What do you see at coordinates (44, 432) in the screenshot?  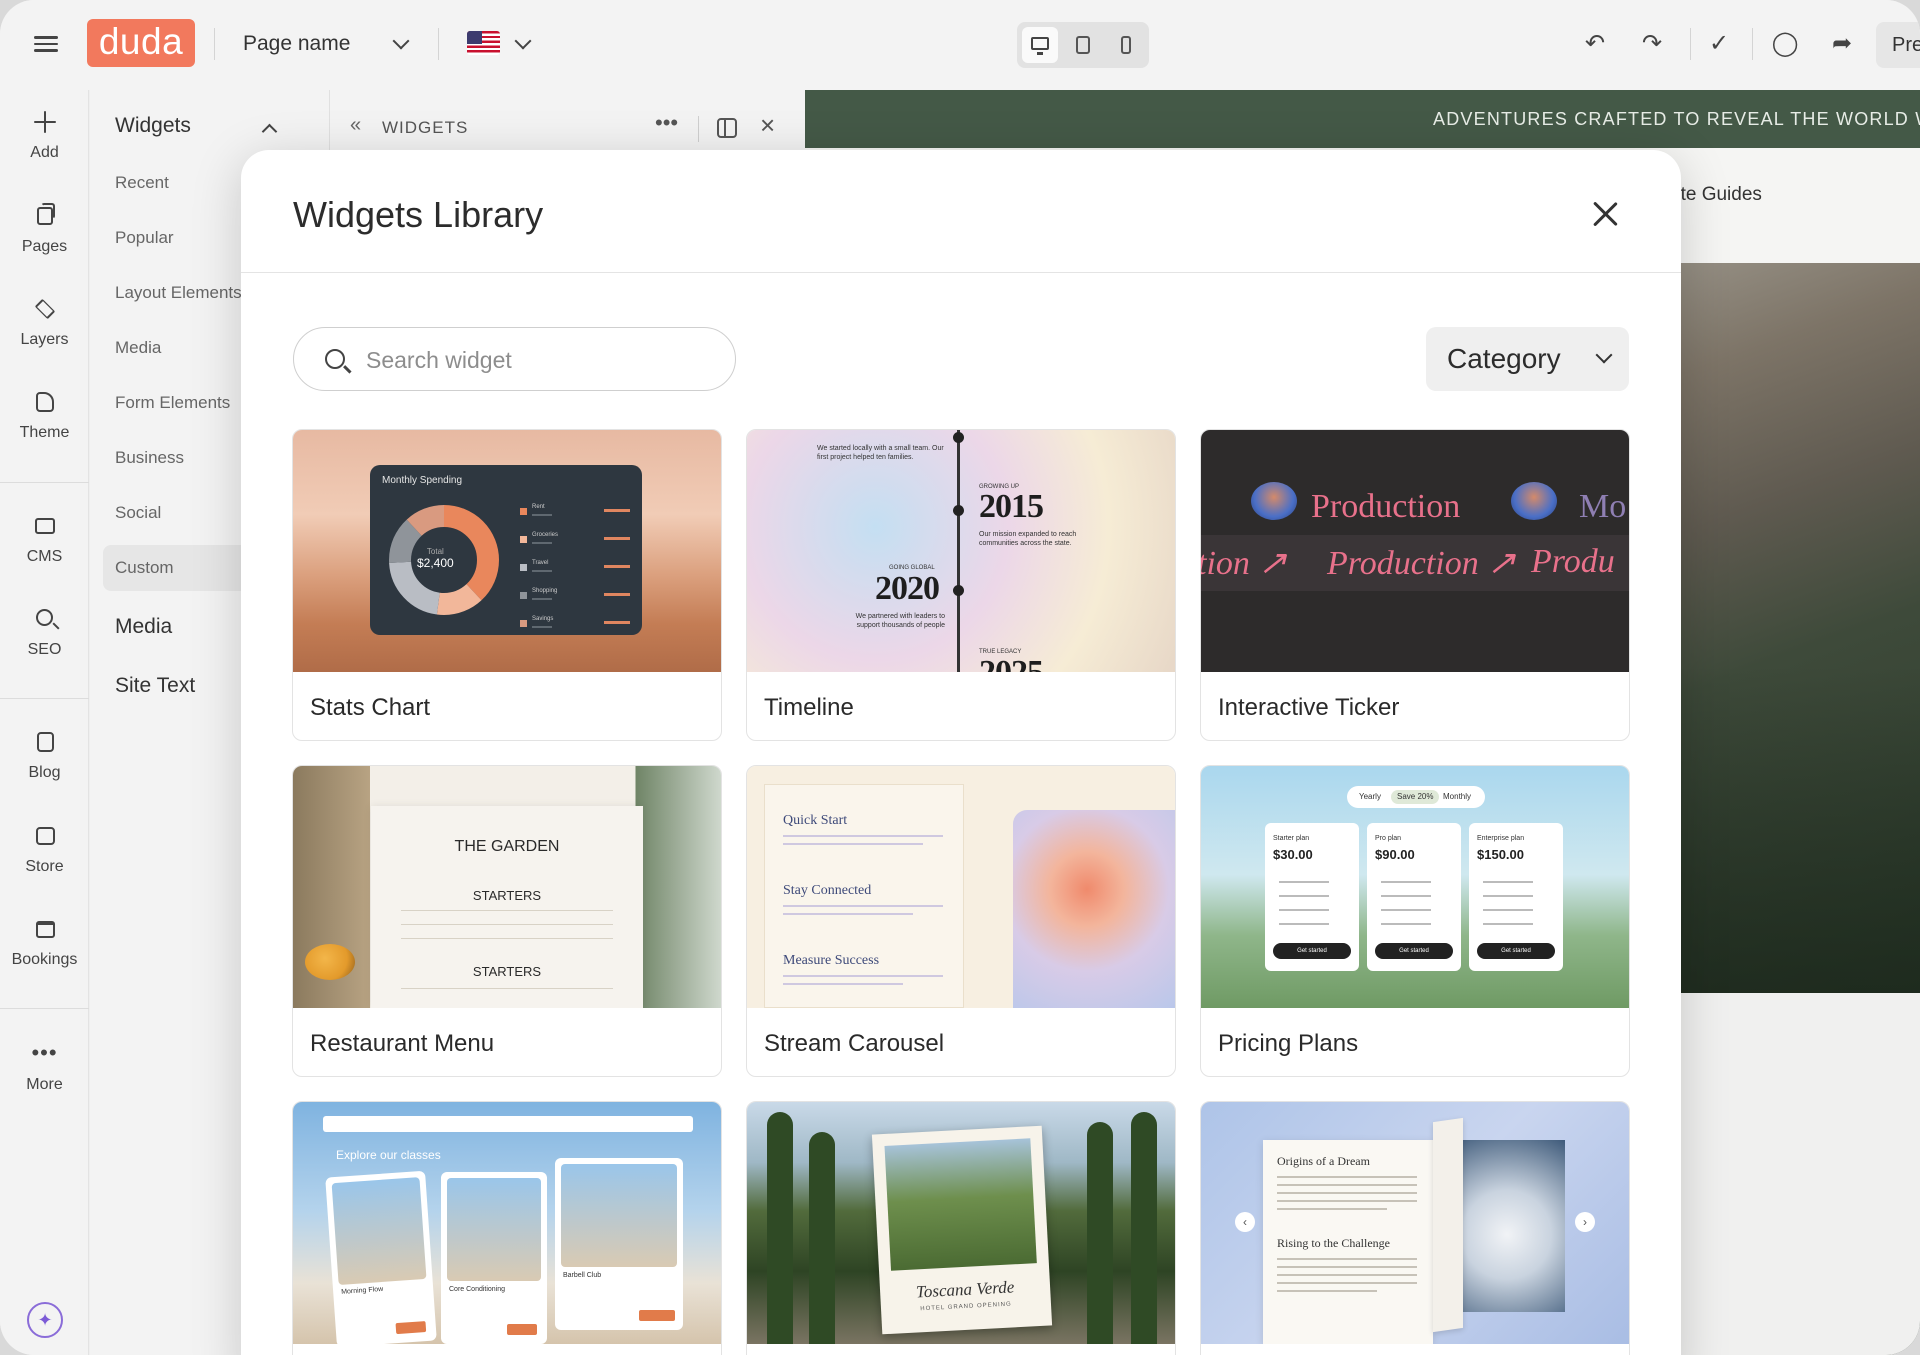 I see `rail-label: Theme` at bounding box center [44, 432].